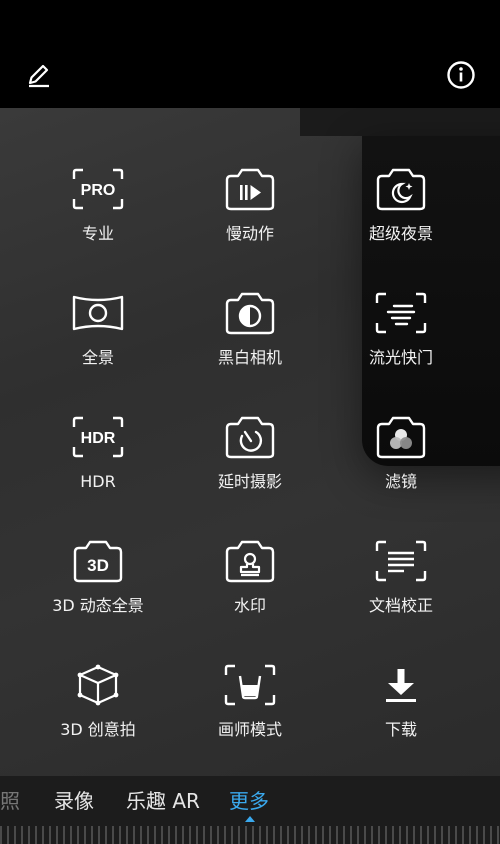 The width and height of the screenshot is (500, 844). I want to click on mode-filter: 滤镜, so click(401, 467).